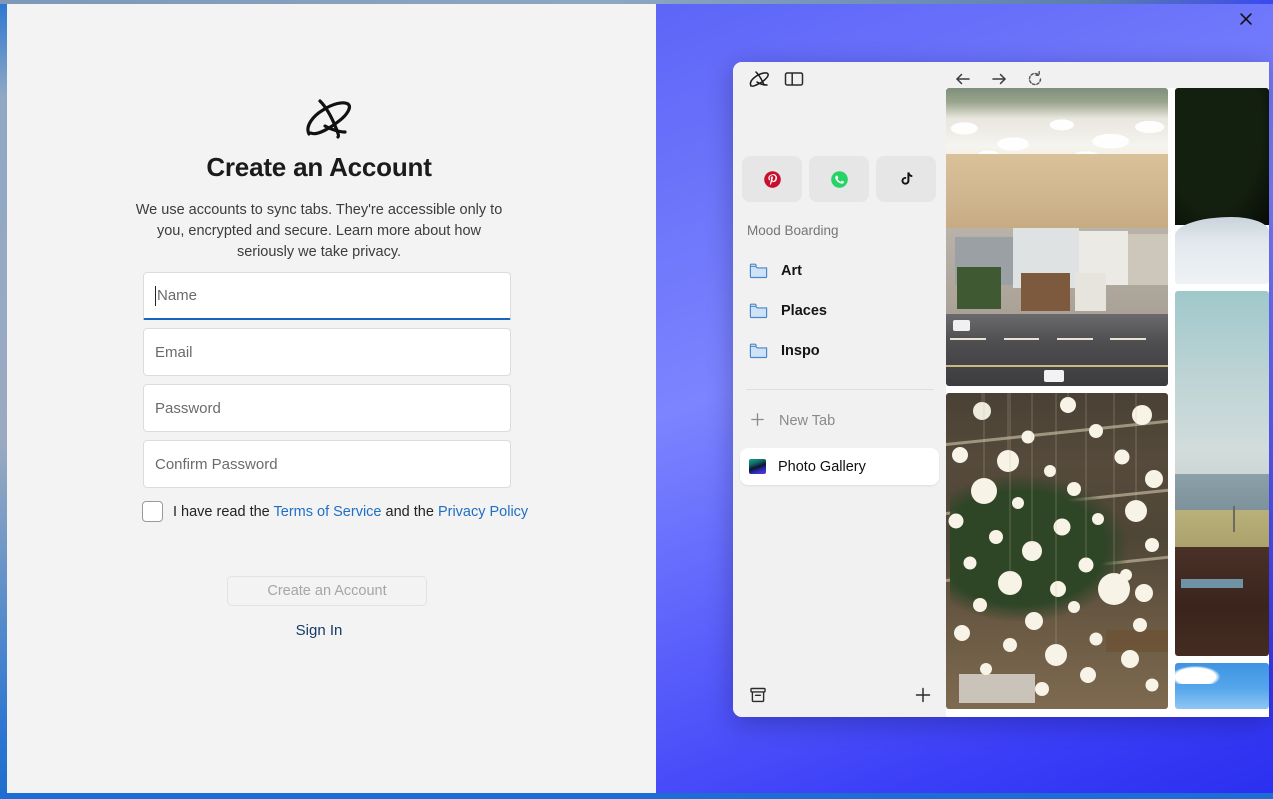  Describe the element at coordinates (327, 591) in the screenshot. I see `create-account-button: Create an Account` at that location.